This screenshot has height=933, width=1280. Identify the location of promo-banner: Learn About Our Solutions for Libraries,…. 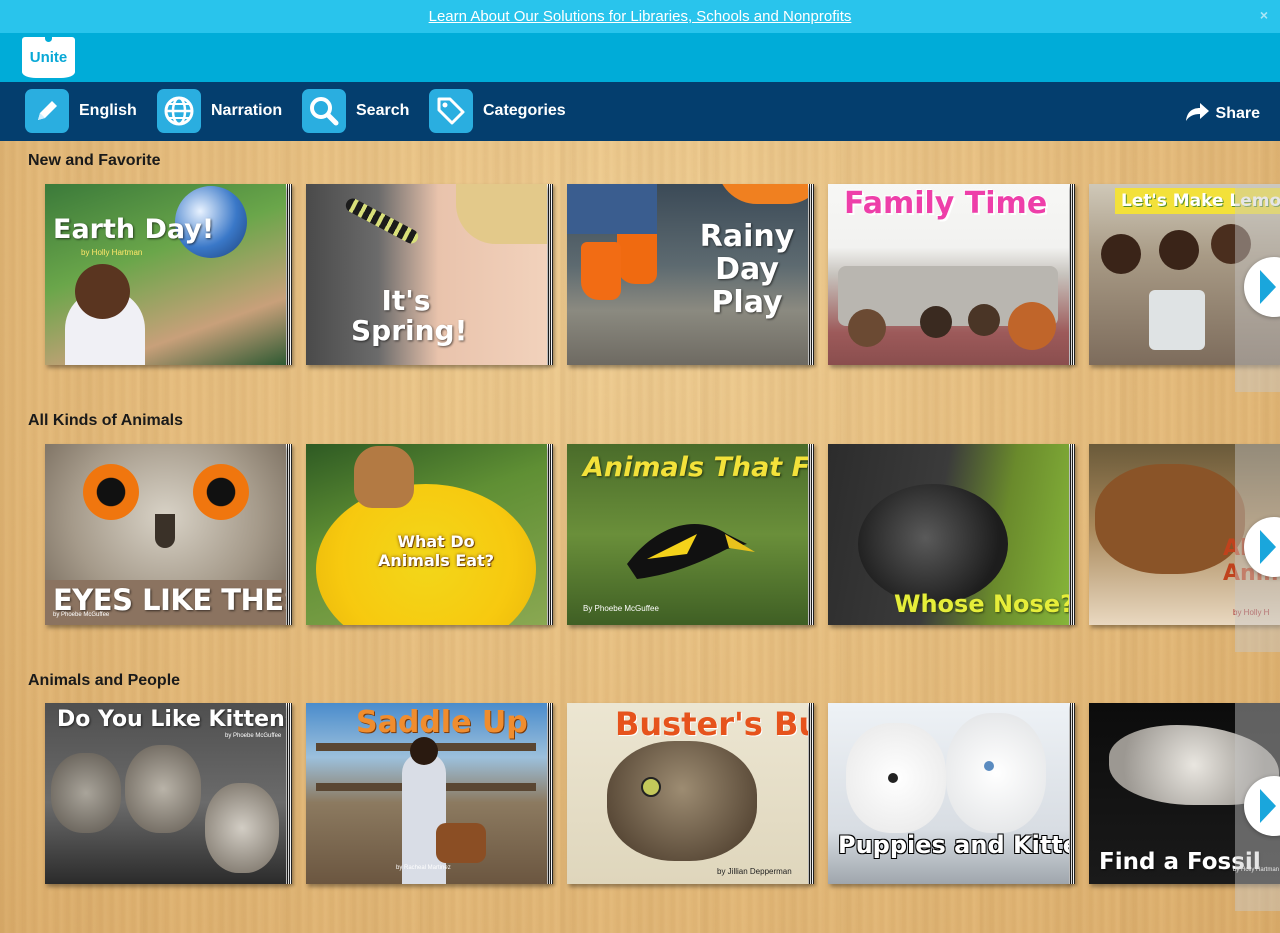
(640, 16).